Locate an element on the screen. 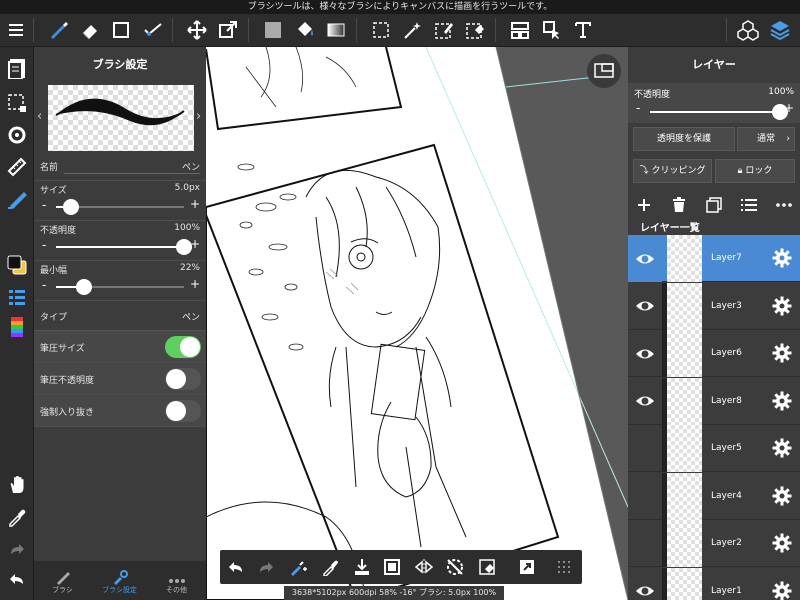 The image size is (800, 600). select-rect-dashed-icon is located at coordinates (381, 30).